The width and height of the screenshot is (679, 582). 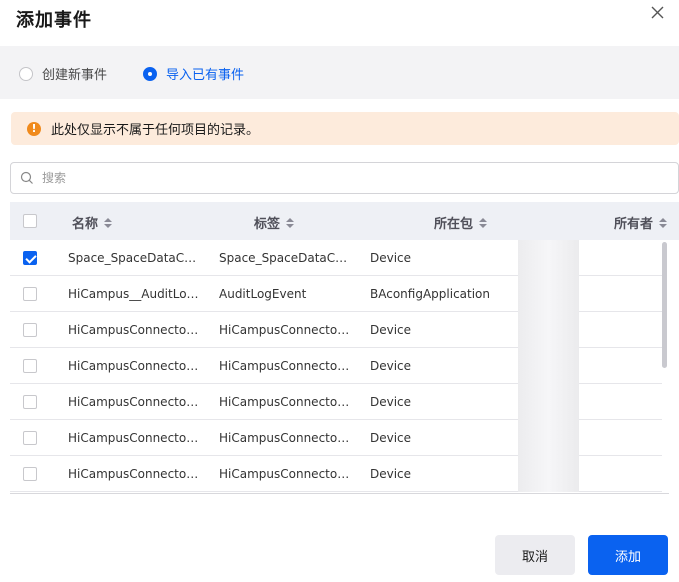 I want to click on select-all-checkbox, so click(x=30, y=221).